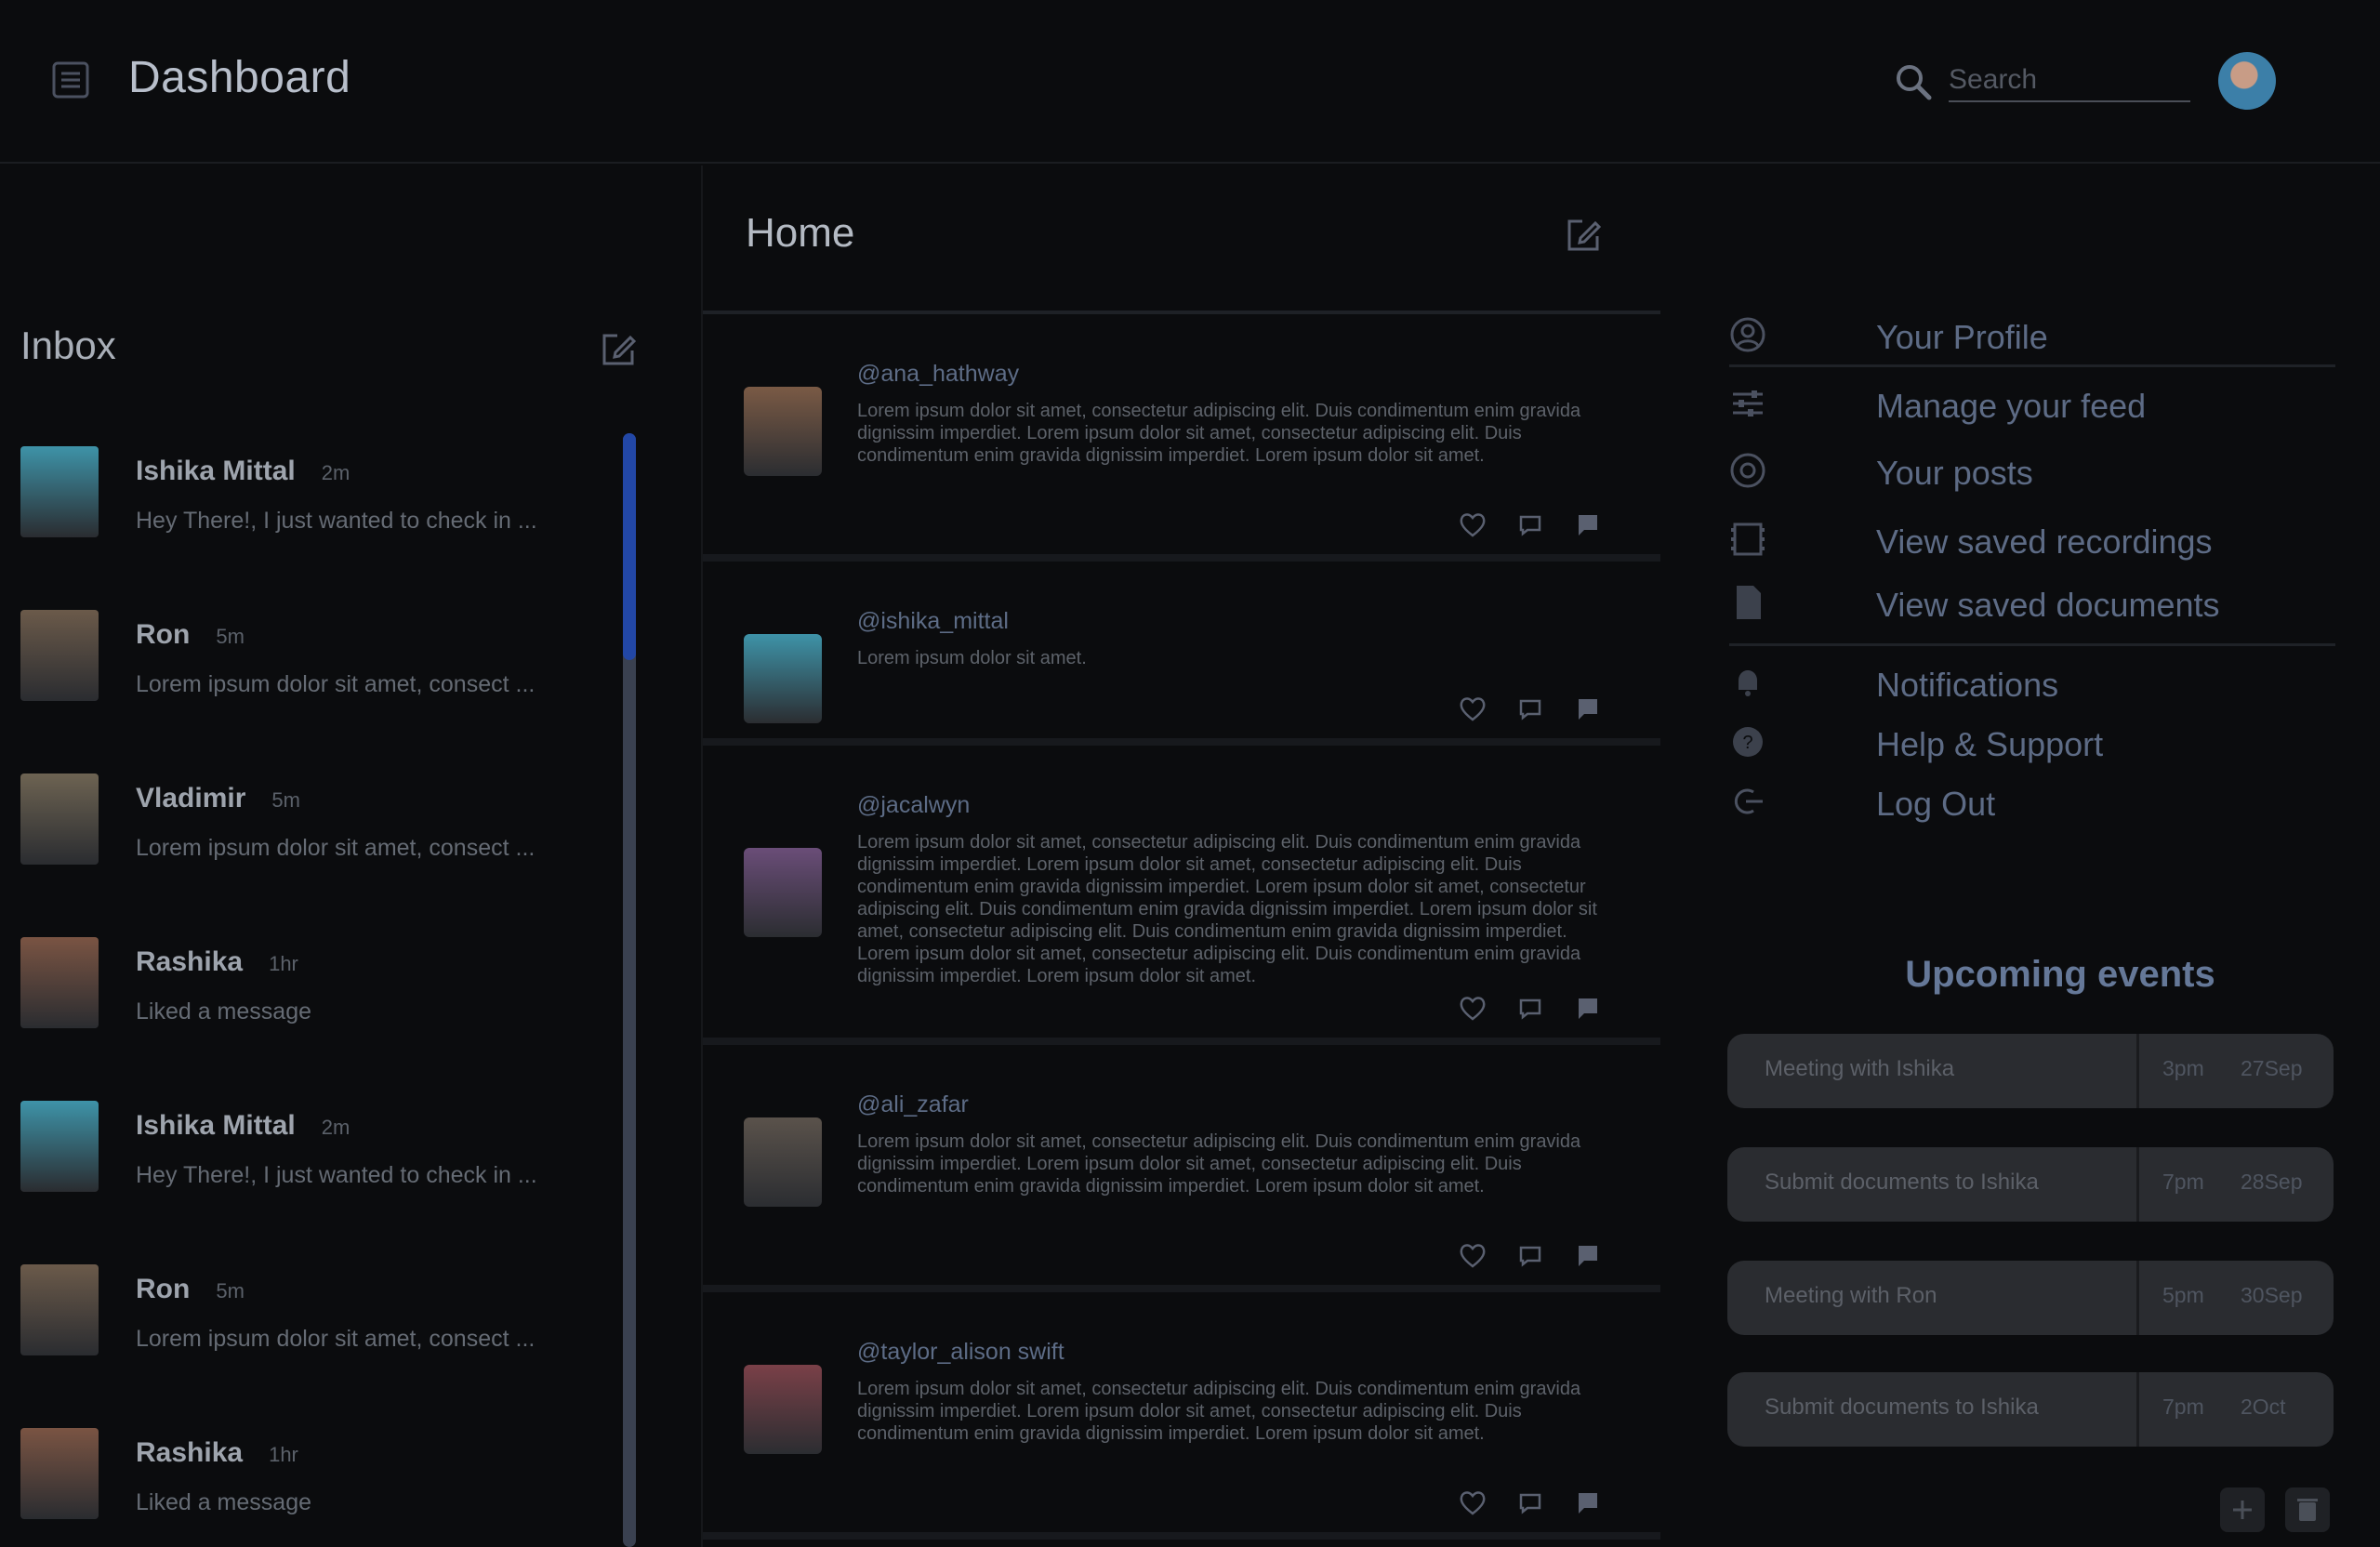 The image size is (2380, 1547). What do you see at coordinates (2032, 365) in the screenshot?
I see `menu-divider` at bounding box center [2032, 365].